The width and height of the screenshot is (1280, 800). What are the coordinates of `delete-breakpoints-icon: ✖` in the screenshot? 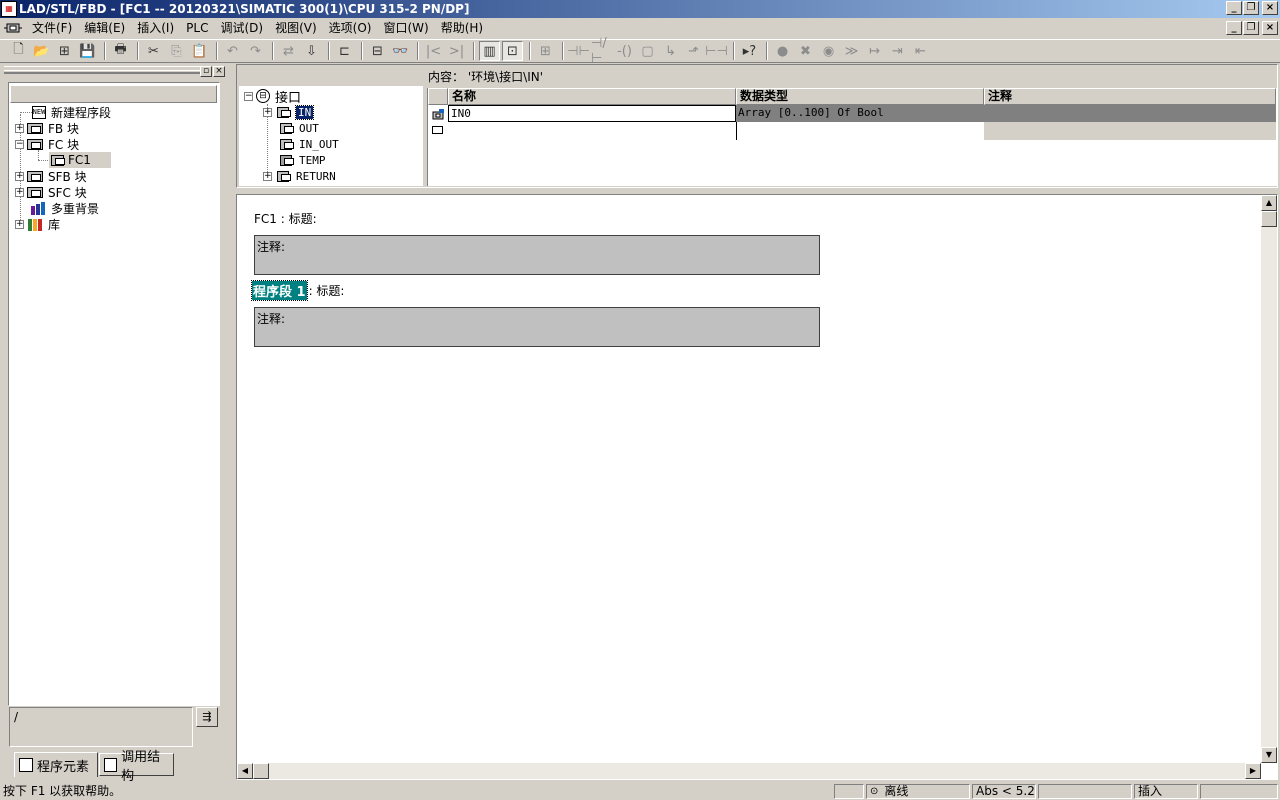 It's located at (805, 51).